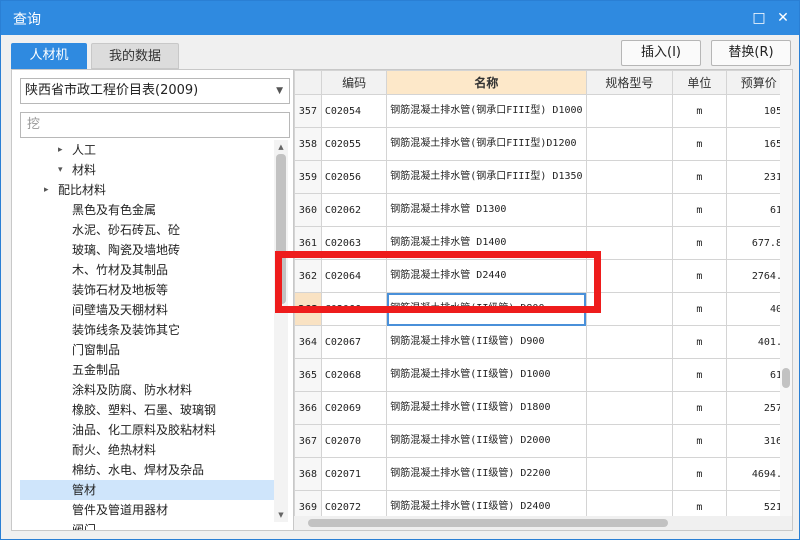 The image size is (800, 540). I want to click on cell-name: 钢筋混凝土排水管(II级管) D2000, so click(486, 441).